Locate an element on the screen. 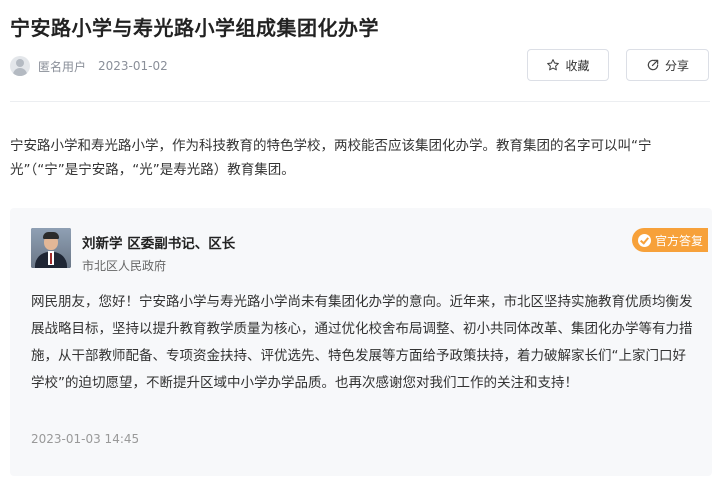 This screenshot has width=722, height=481. badge-label: 官方答复 is located at coordinates (679, 240).